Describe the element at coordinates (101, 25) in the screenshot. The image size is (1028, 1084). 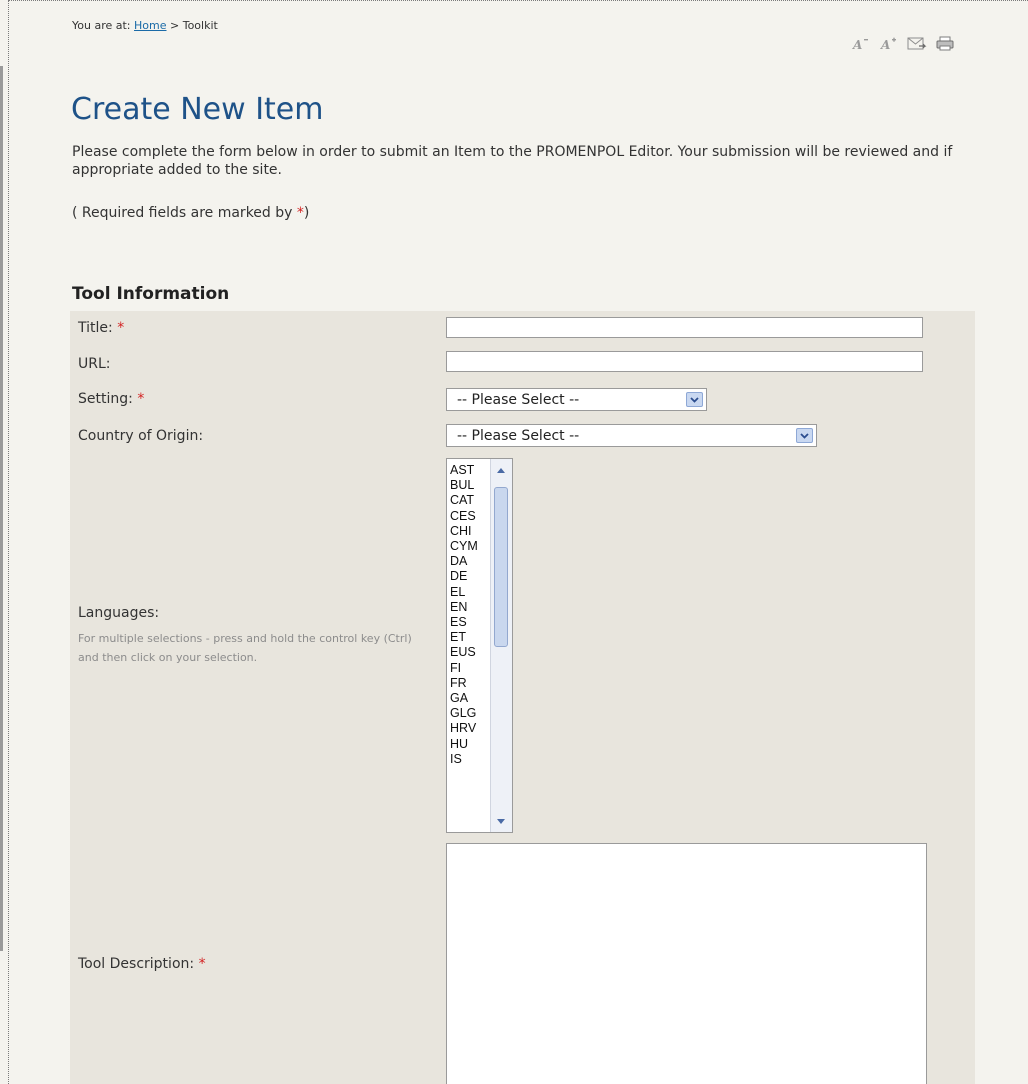
I see `breadcrumb-prefix: You are at:` at that location.